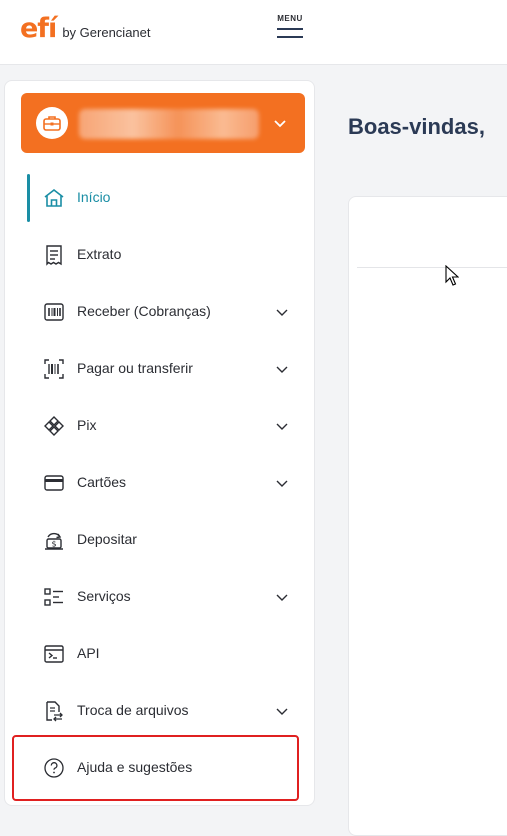  Describe the element at coordinates (53, 597) in the screenshot. I see `services-icon` at that location.